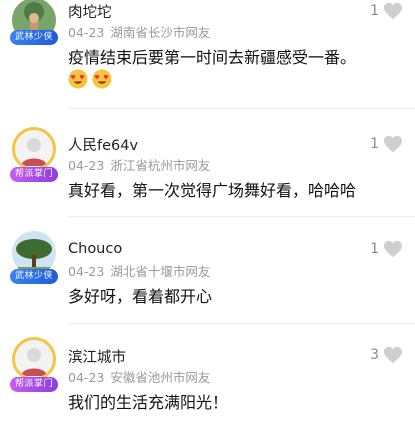  I want to click on comment-location: 湖南省长沙市网友, so click(160, 32).